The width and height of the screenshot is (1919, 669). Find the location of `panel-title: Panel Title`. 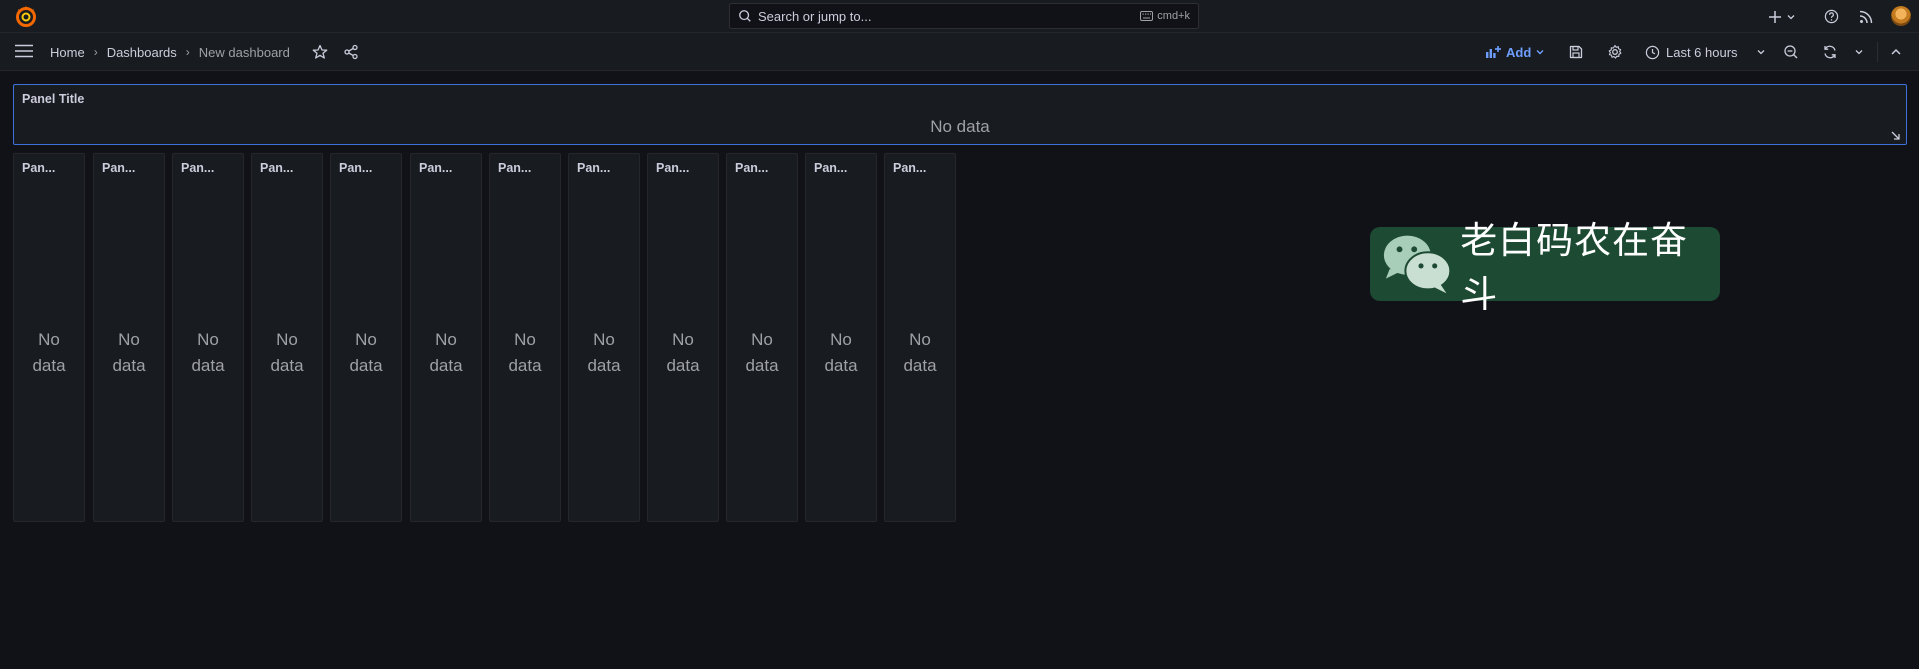

panel-title: Panel Title is located at coordinates (53, 99).